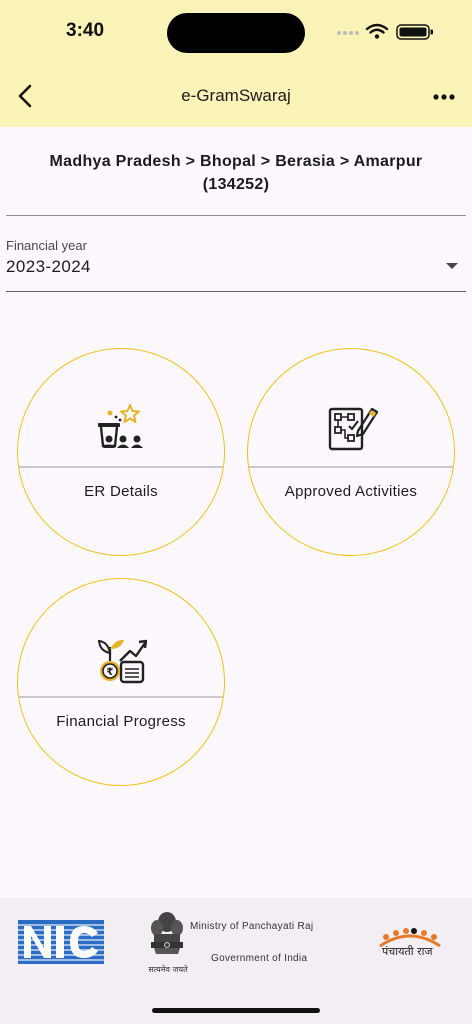 Image resolution: width=472 pixels, height=1024 pixels. What do you see at coordinates (236, 1010) in the screenshot?
I see `home-indicator` at bounding box center [236, 1010].